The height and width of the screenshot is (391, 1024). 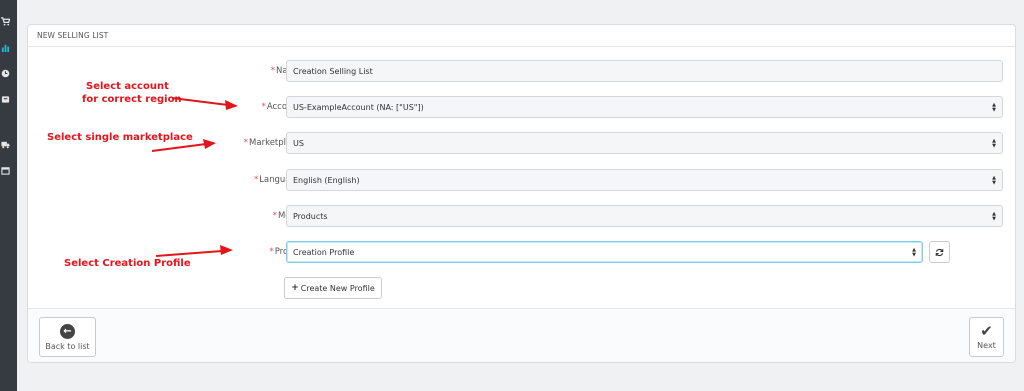 I want to click on check-icon: ✔, so click(x=986, y=331).